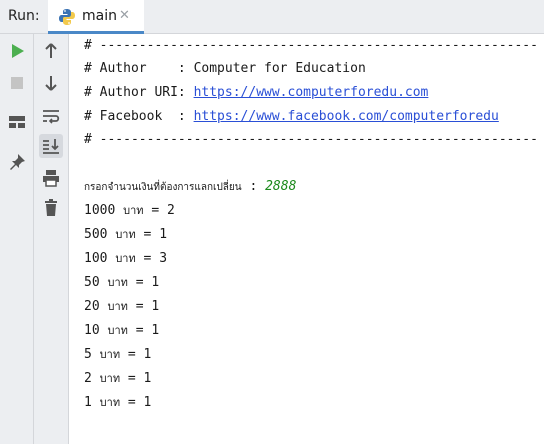 The image size is (544, 444). Describe the element at coordinates (159, 210) in the screenshot. I see `count: = 2` at that location.